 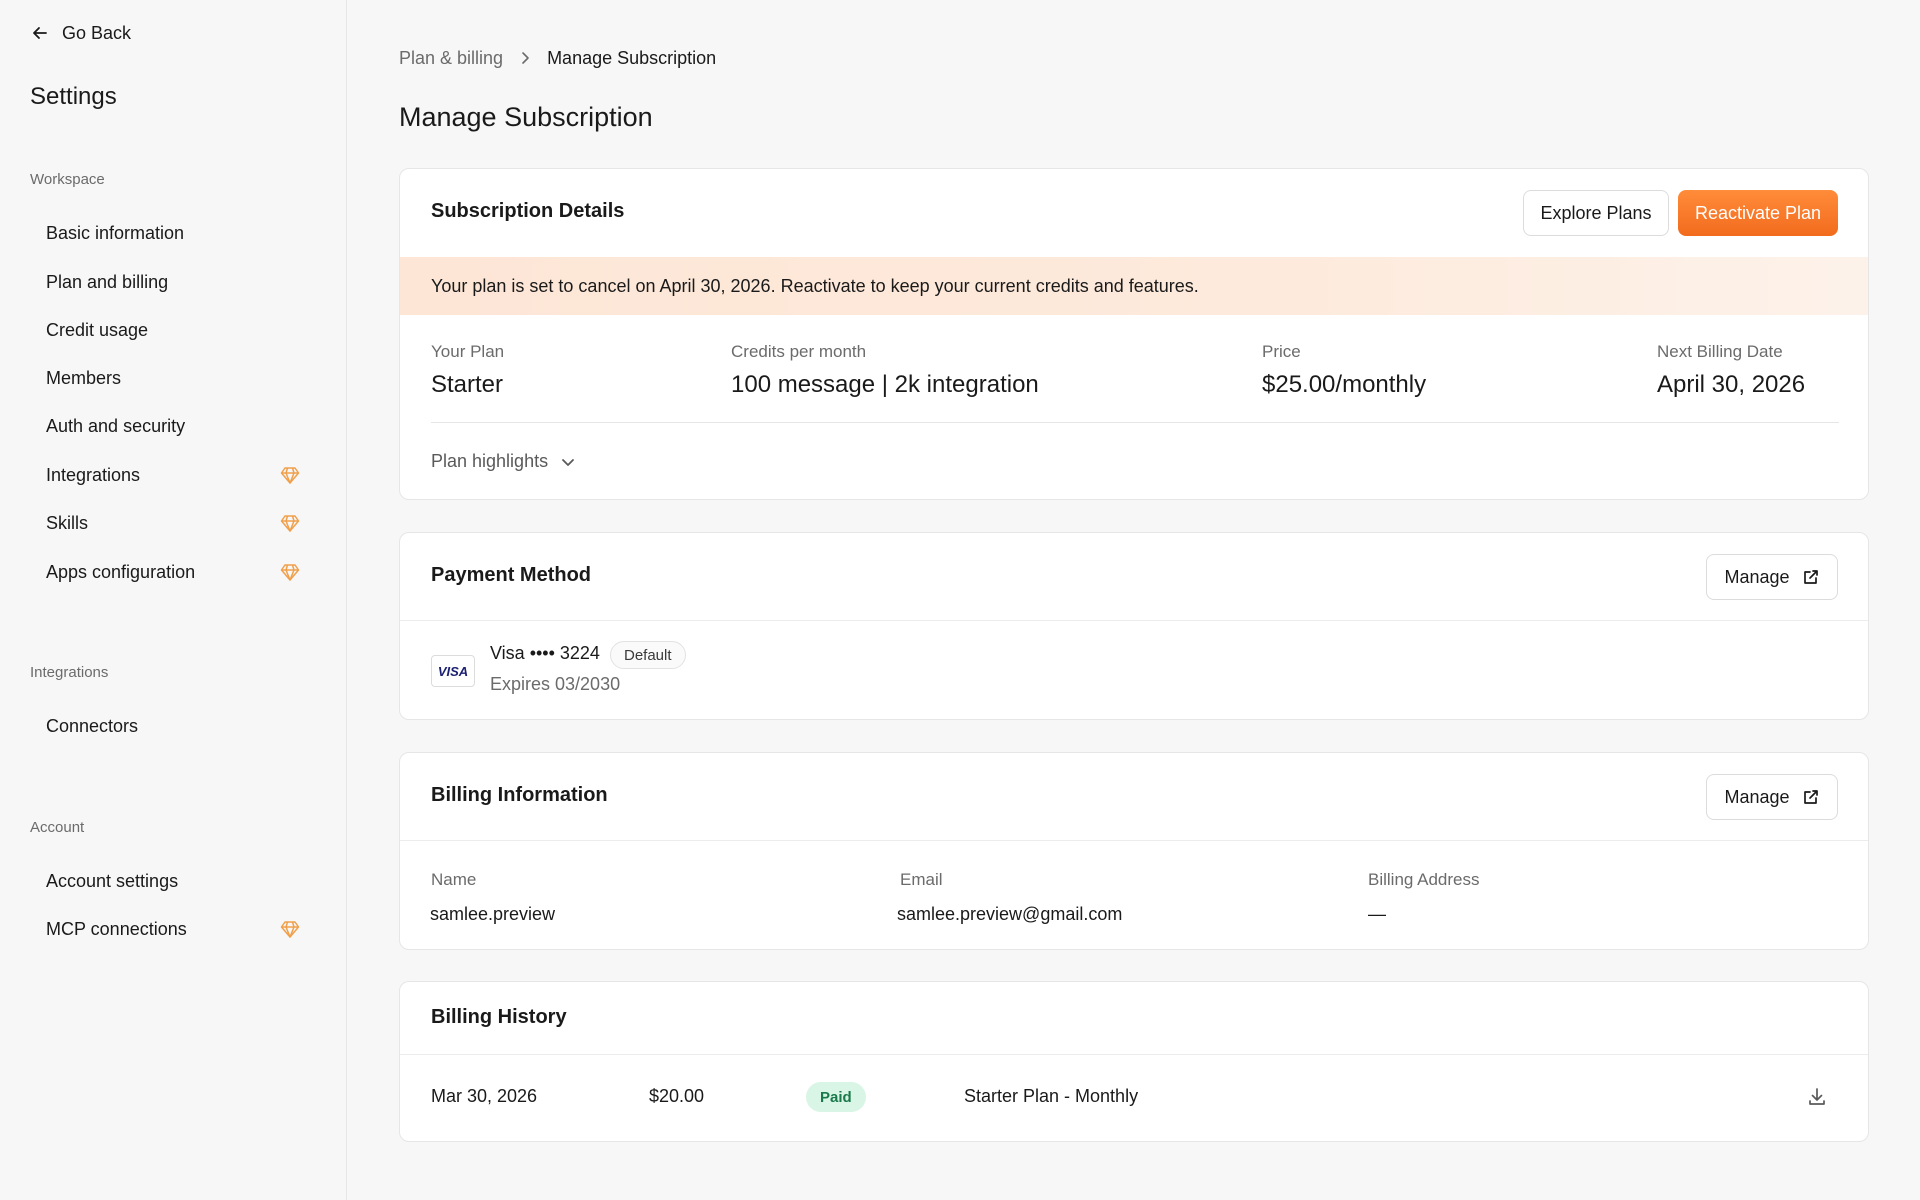 What do you see at coordinates (1134, 1018) in the screenshot?
I see `card-header: Billing History` at bounding box center [1134, 1018].